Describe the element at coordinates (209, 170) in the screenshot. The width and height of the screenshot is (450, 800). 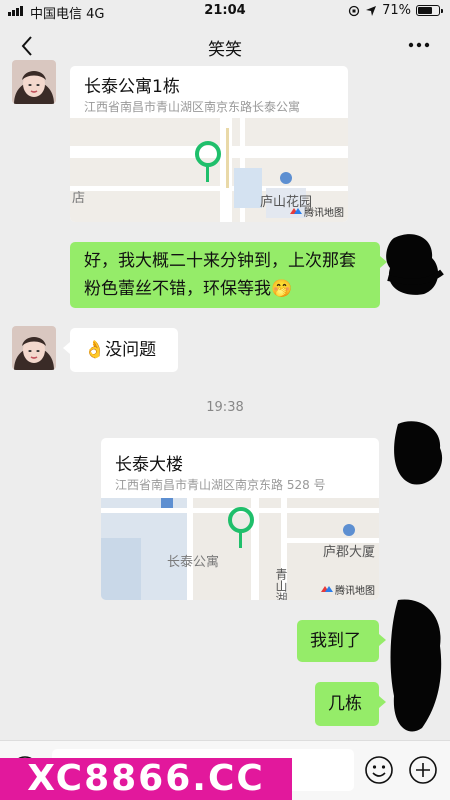
I see `location-map: 店 庐山花园 腾讯地图` at that location.